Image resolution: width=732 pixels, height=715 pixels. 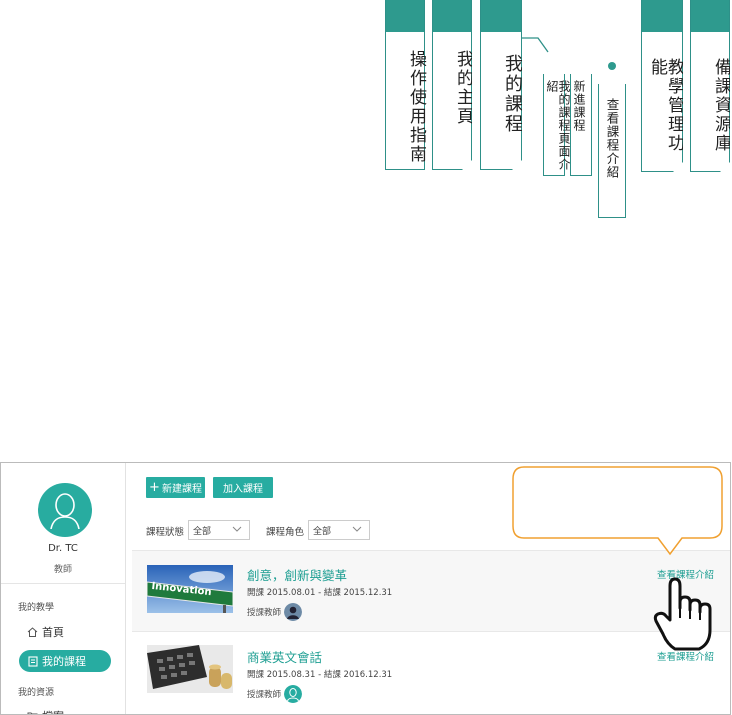 What do you see at coordinates (339, 530) in the screenshot?
I see `role-select: 全部` at bounding box center [339, 530].